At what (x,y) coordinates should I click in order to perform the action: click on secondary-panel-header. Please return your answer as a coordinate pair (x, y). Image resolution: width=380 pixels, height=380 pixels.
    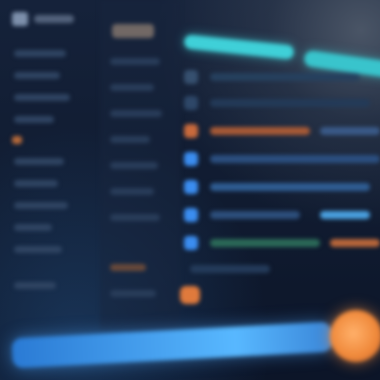
    Looking at the image, I should click on (133, 31).